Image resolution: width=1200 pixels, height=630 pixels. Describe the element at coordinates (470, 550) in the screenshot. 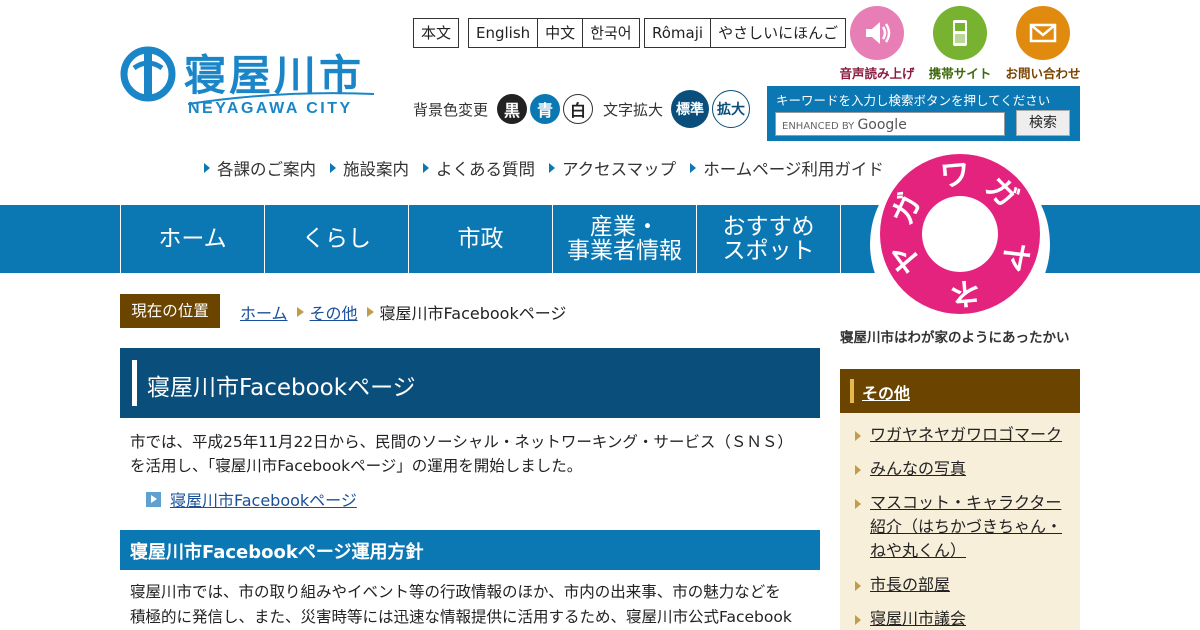

I see `section-heading-box: 寝屋川市Facebookページ運用方針` at that location.